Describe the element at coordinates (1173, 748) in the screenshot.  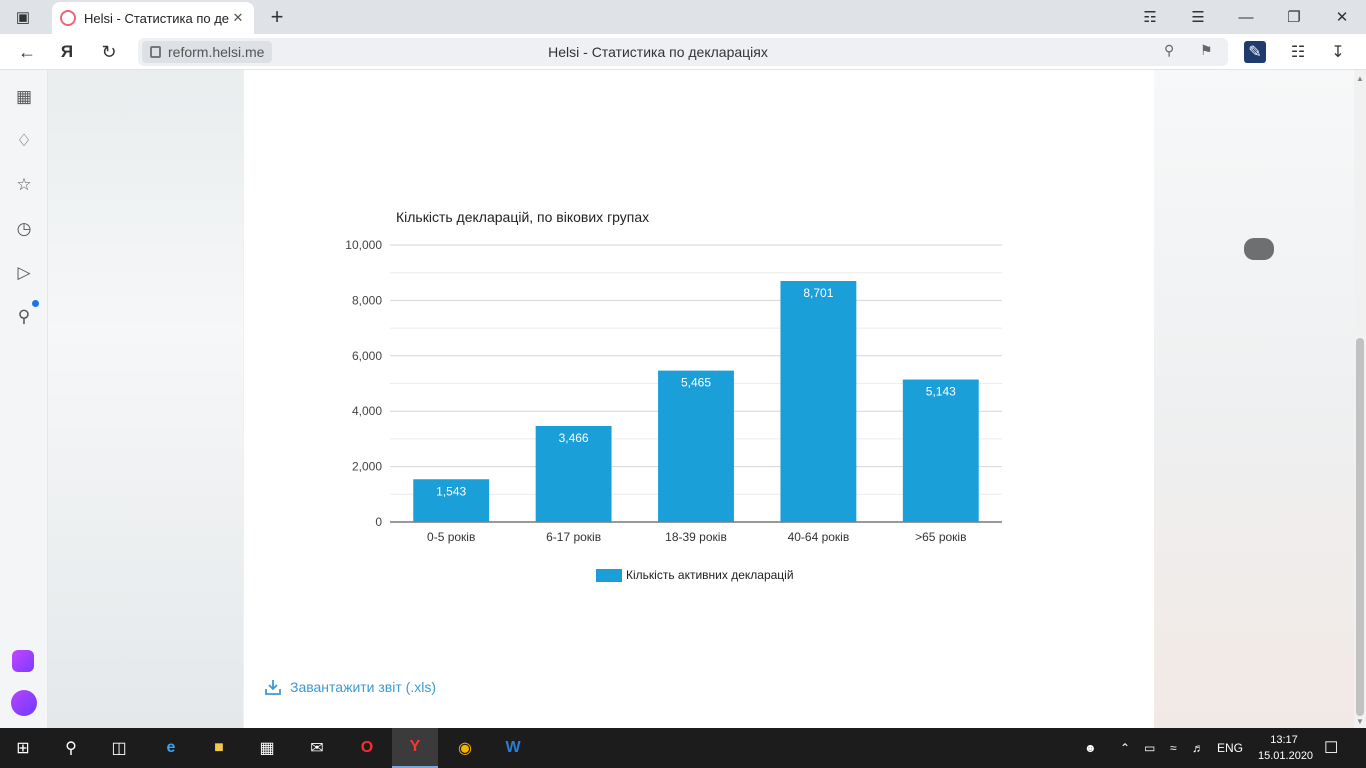
I see `wifi-icon: ≈` at that location.